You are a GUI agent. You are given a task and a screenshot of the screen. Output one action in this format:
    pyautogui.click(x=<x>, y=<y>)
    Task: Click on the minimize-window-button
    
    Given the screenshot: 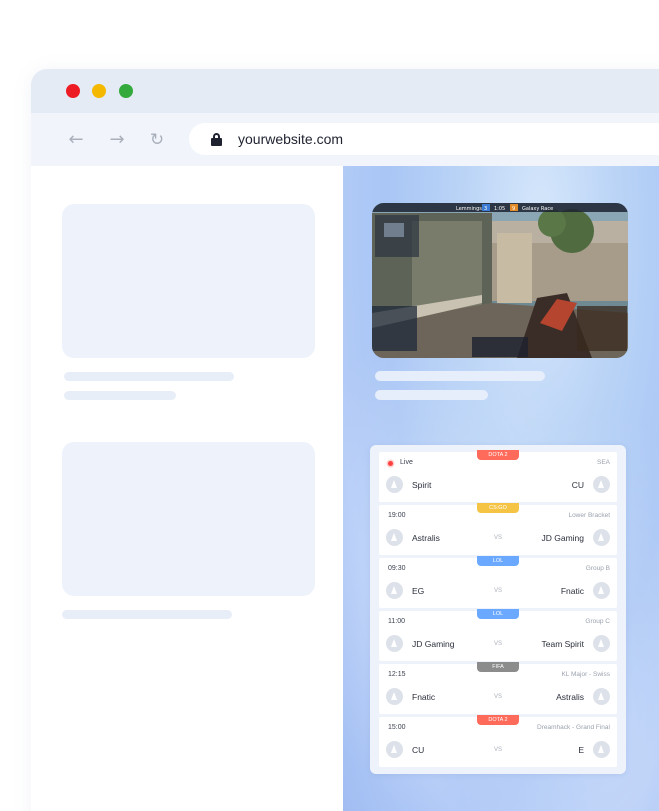 What is the action you would take?
    pyautogui.click(x=99, y=91)
    